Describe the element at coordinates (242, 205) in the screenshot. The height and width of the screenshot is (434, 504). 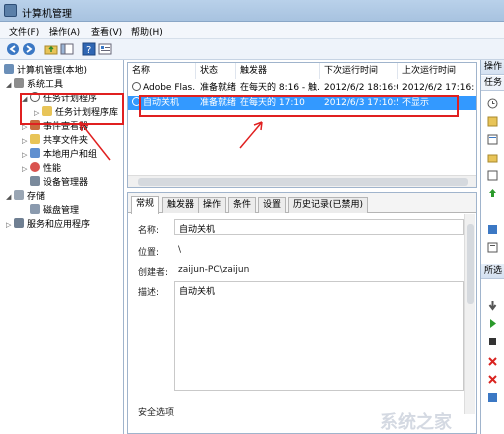
I see `tab-conditions: 条件` at that location.